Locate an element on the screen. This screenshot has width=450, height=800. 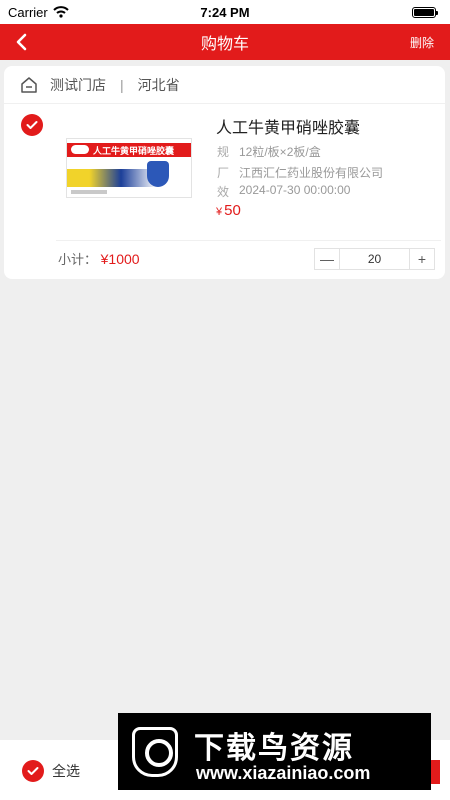
product-name: 人工牛黄甲硝唑胶囊 is located at coordinates (288, 126).